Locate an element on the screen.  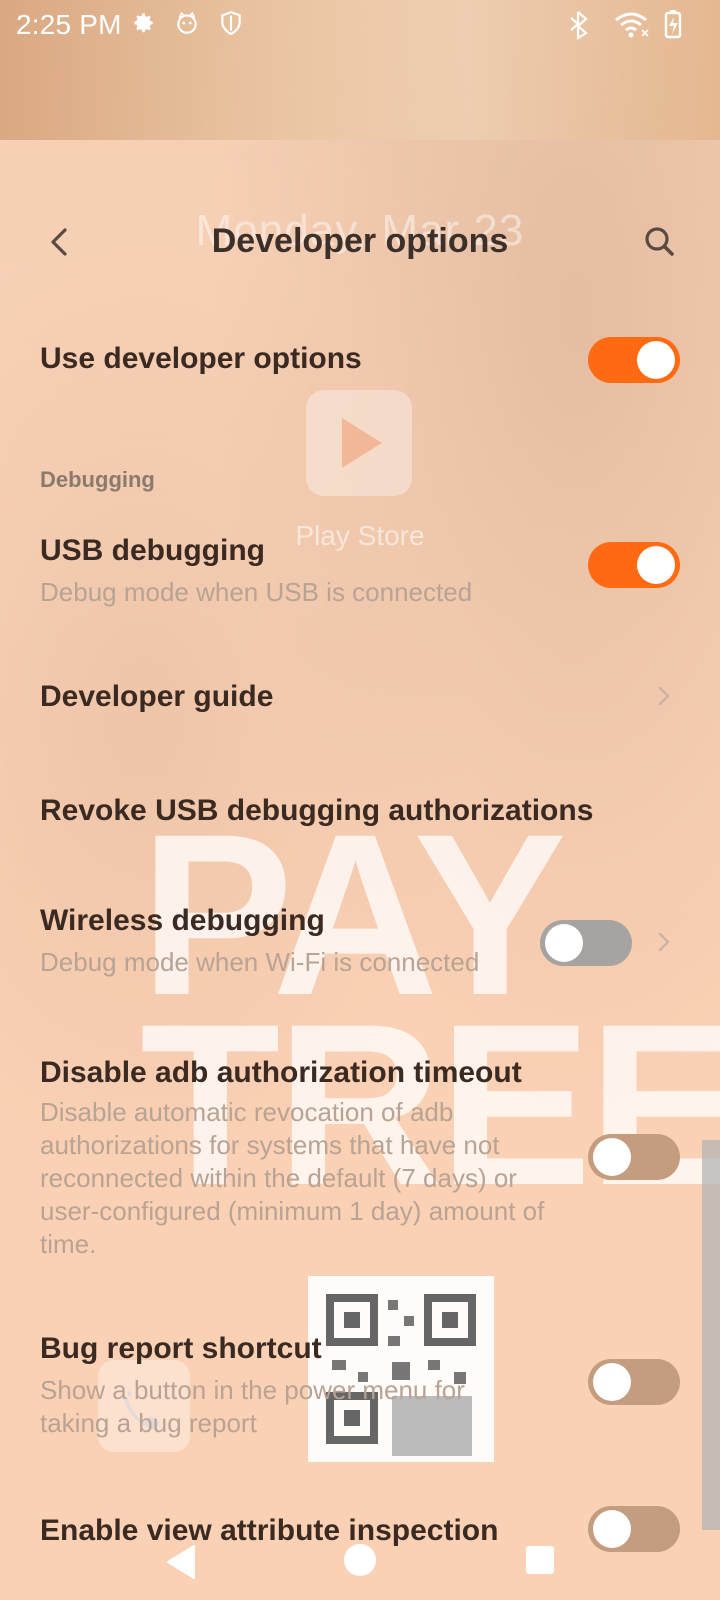
app-header: Monday, Mar 23 Developer options is located at coordinates (360, 245).